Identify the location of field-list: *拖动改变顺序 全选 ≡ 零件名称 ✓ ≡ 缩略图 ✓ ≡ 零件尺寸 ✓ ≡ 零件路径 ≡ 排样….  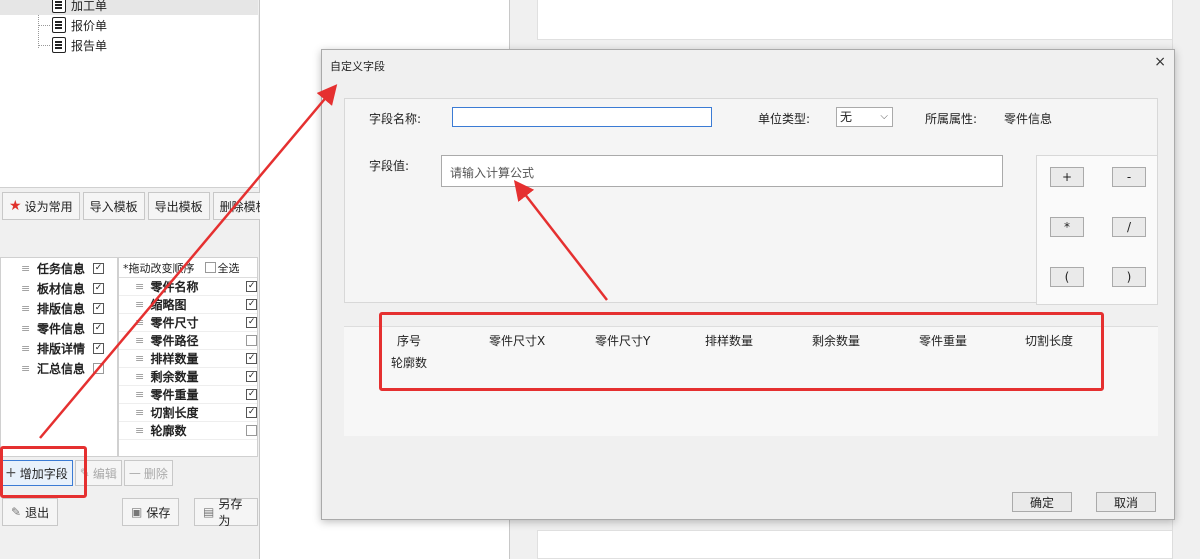
(188, 357).